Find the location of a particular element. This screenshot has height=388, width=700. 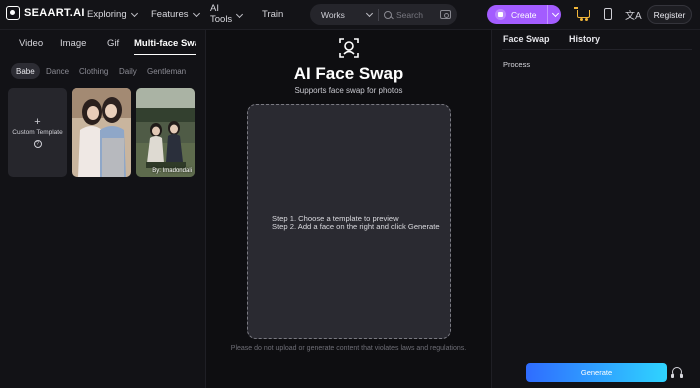

create-button: Create is located at coordinates (524, 14).